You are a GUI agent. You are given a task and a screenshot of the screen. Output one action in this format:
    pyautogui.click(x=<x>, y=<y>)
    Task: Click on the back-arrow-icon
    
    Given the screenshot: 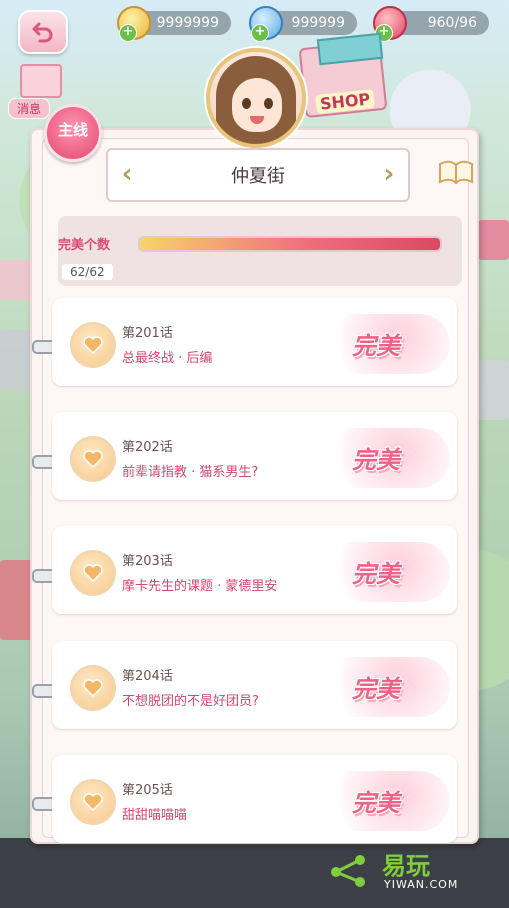 What is the action you would take?
    pyautogui.click(x=42, y=32)
    